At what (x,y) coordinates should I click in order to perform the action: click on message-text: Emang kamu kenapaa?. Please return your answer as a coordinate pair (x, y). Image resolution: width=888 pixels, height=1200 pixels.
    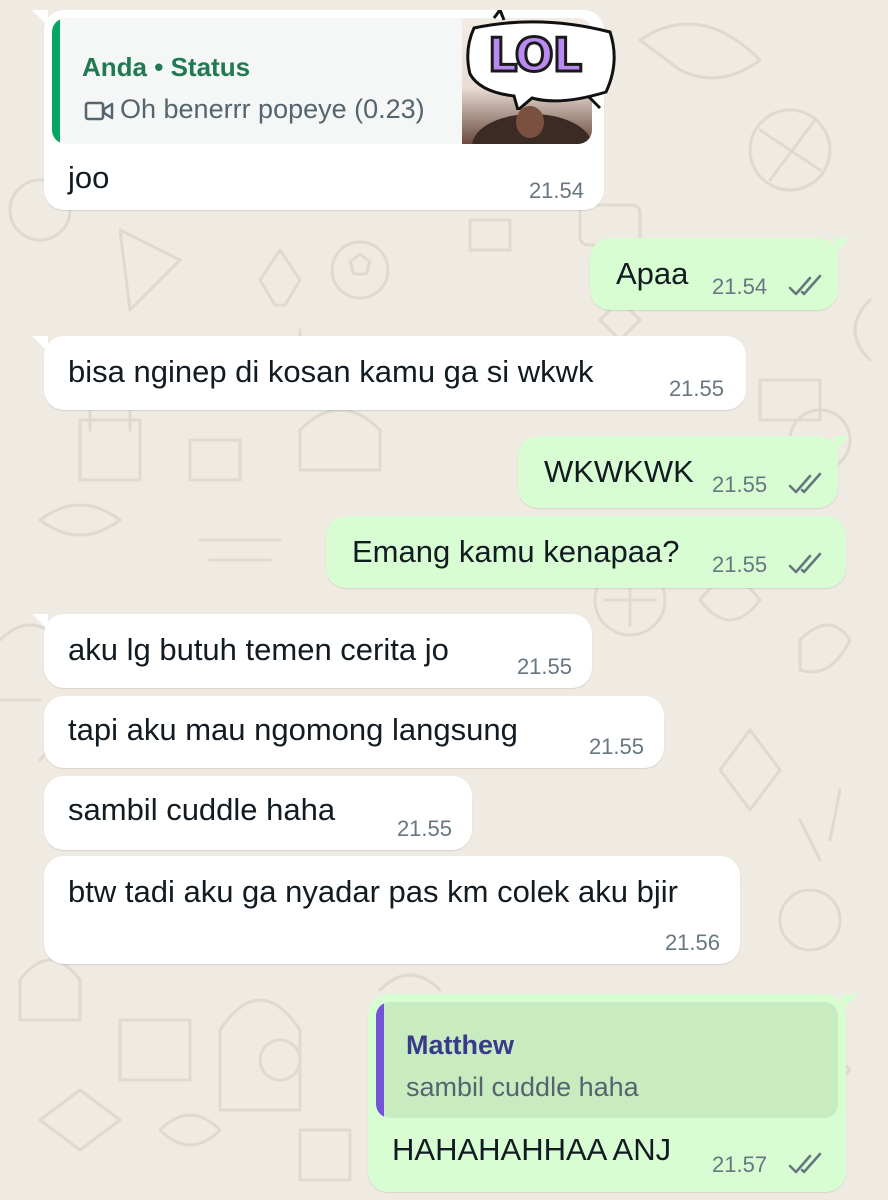
    Looking at the image, I should click on (516, 551).